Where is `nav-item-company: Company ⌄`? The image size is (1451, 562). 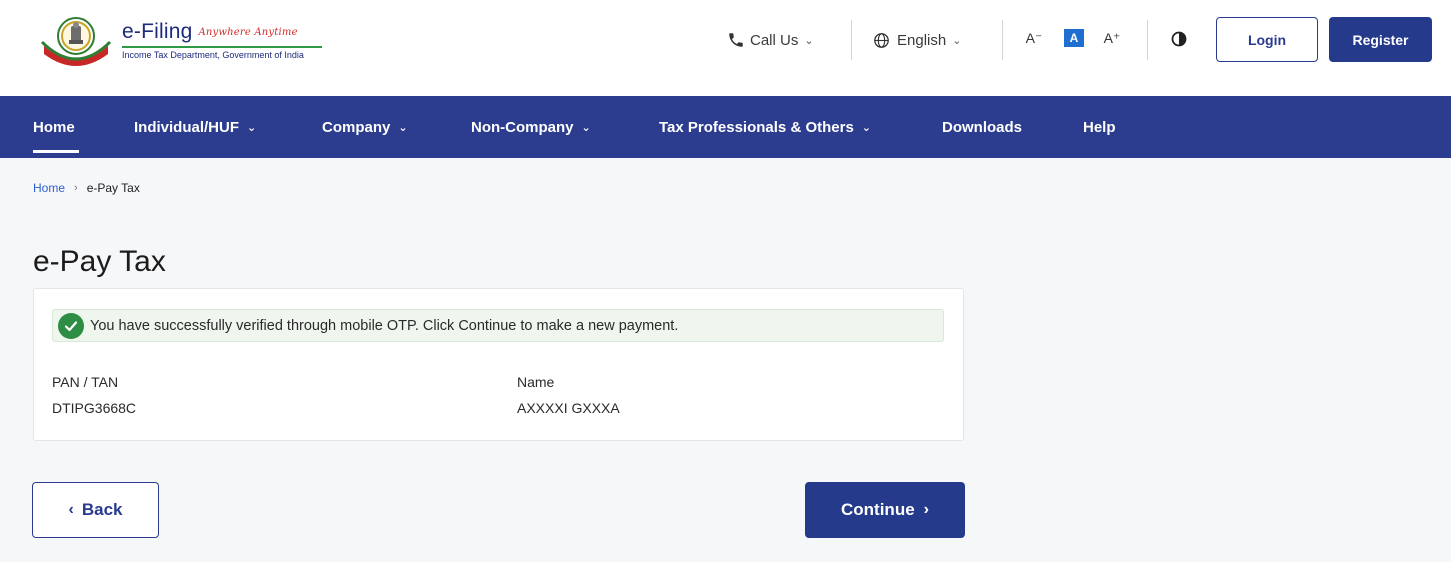
nav-item-company: Company ⌄ is located at coordinates (365, 127).